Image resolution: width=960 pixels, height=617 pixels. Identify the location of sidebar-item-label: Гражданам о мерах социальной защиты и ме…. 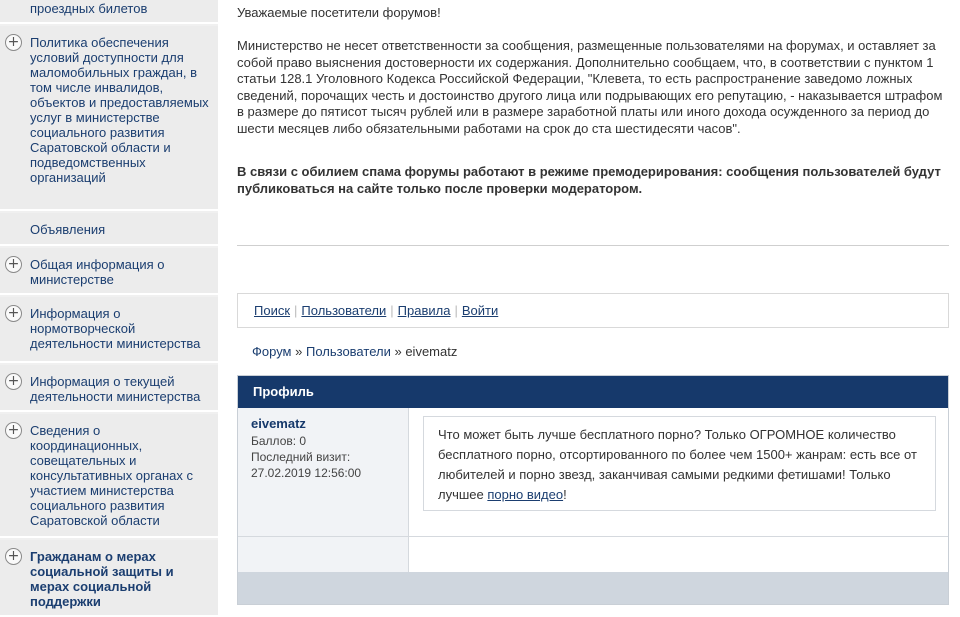
(102, 579).